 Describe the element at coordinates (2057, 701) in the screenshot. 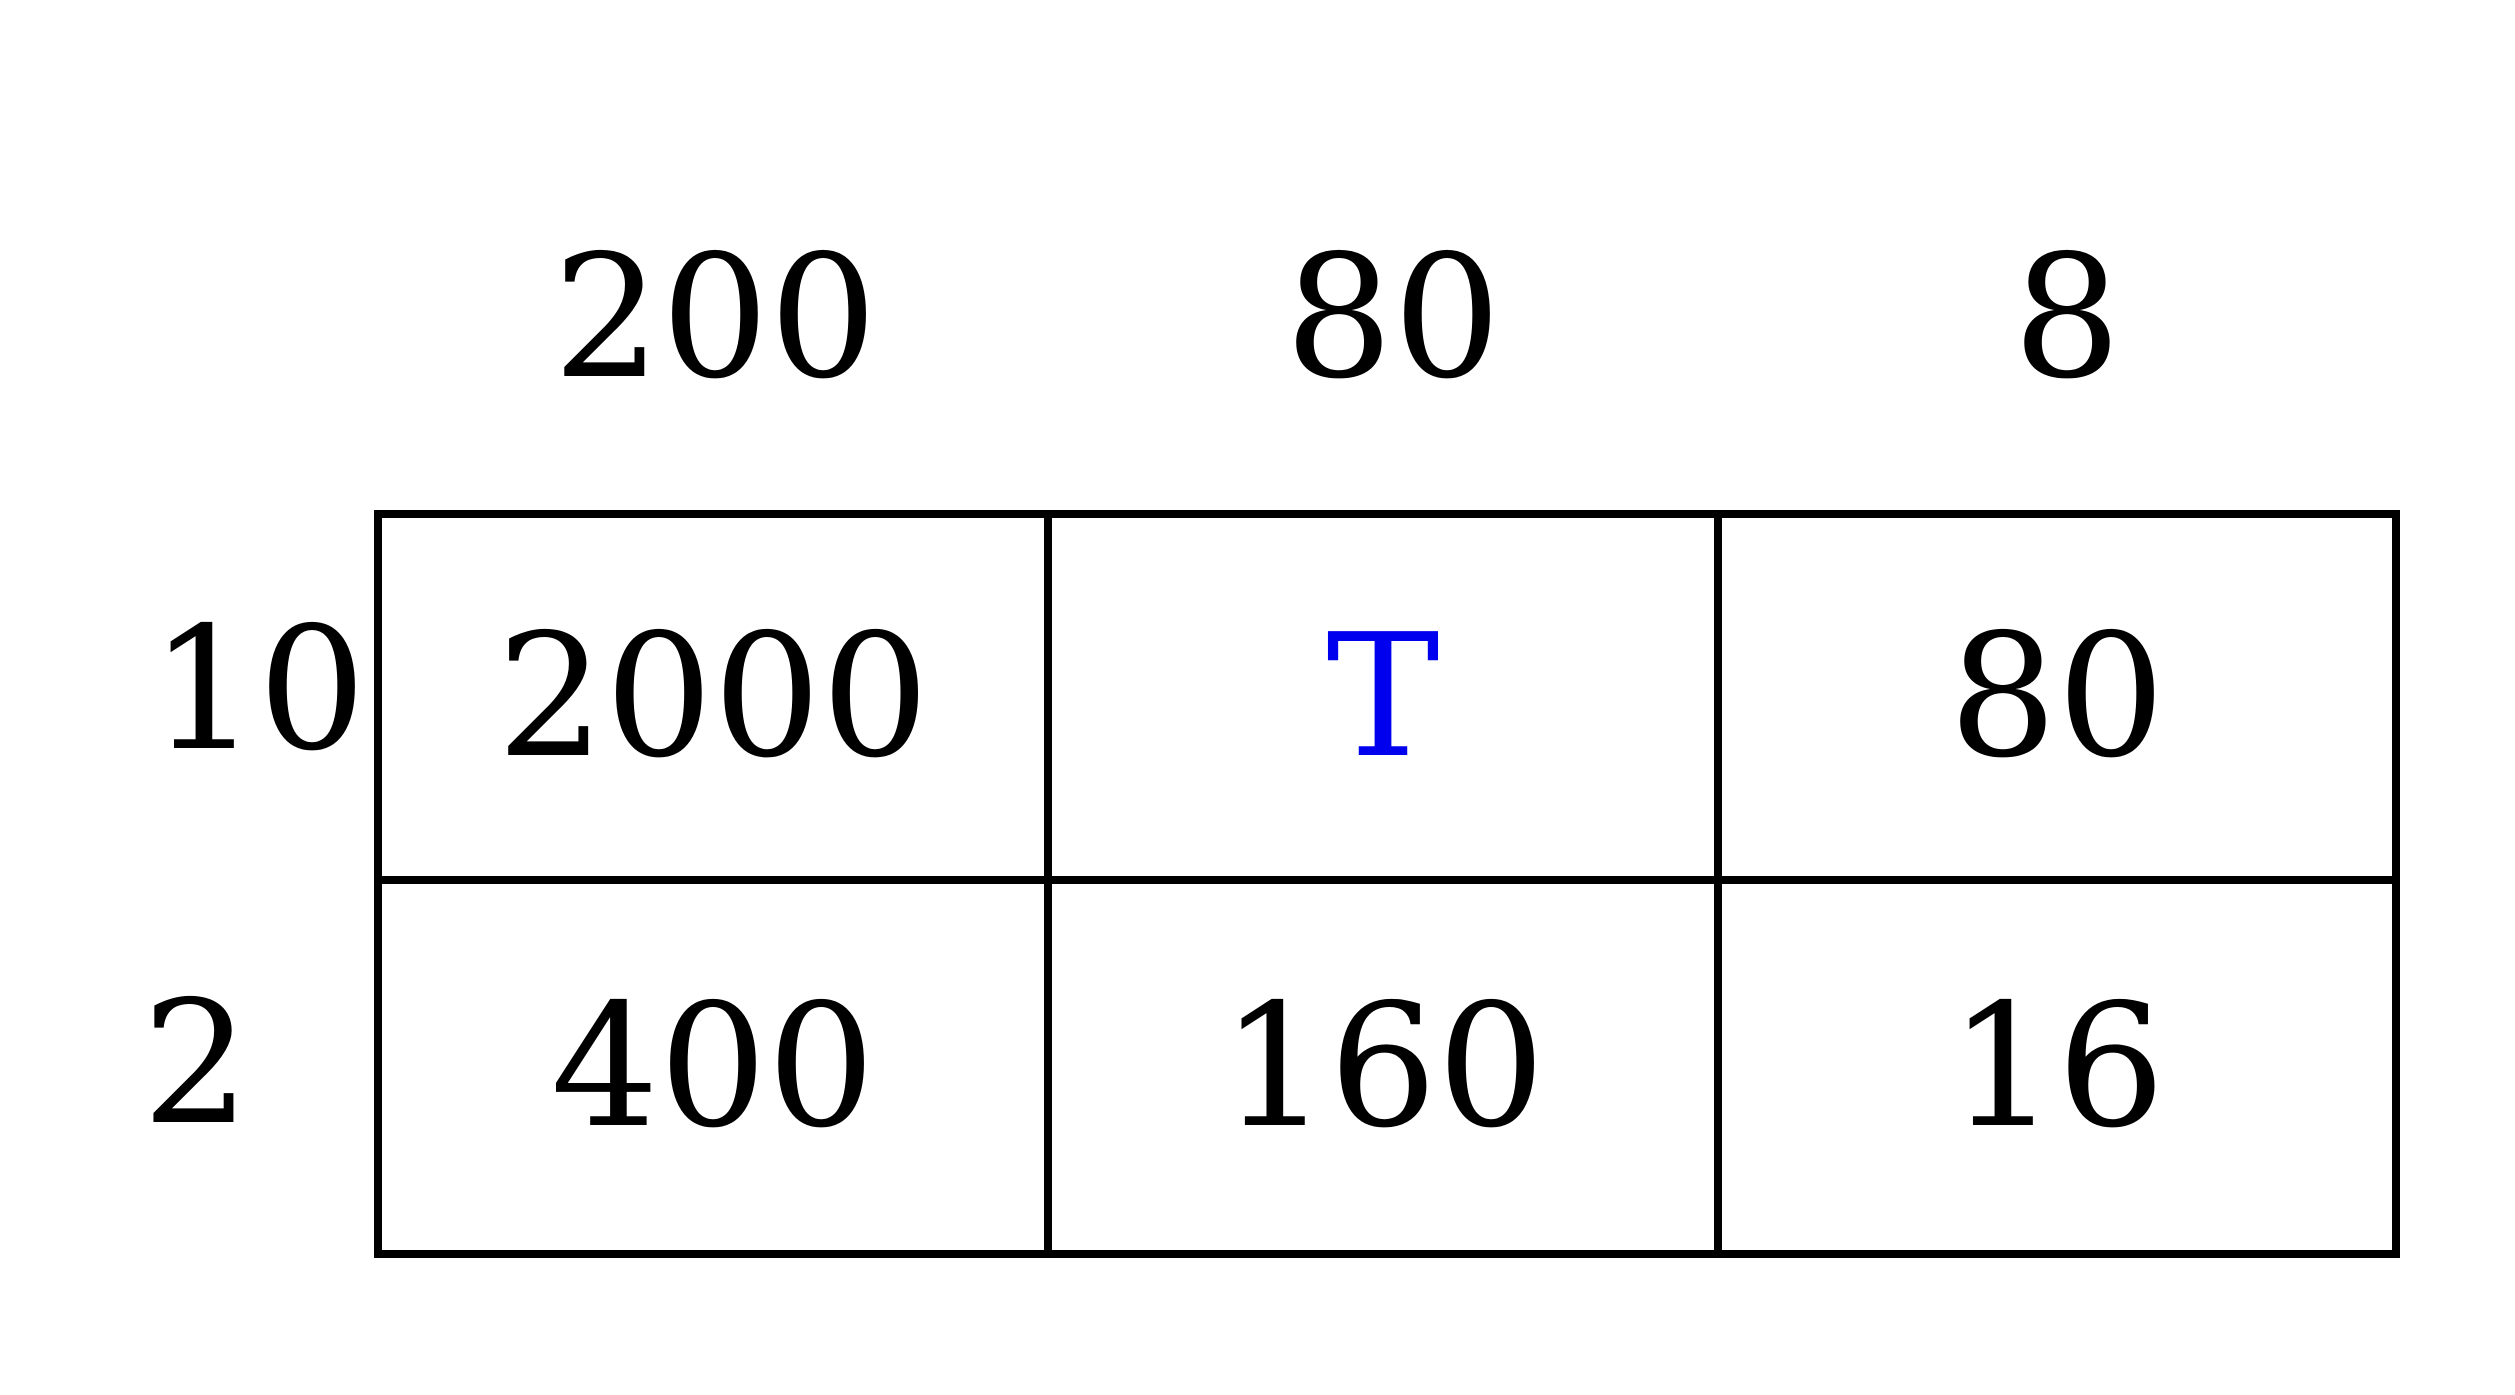

I see `cell-r1-c3: 80` at that location.